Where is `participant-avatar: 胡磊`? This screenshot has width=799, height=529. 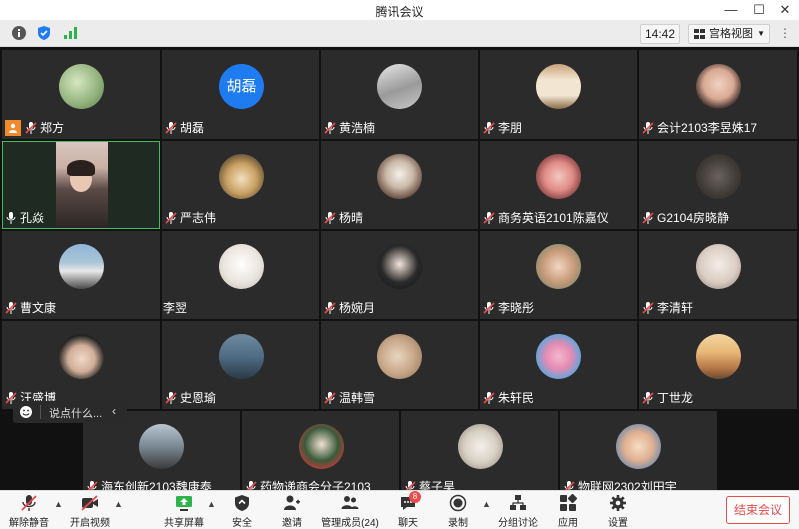
participant-avatar: 胡磊 is located at coordinates (241, 86).